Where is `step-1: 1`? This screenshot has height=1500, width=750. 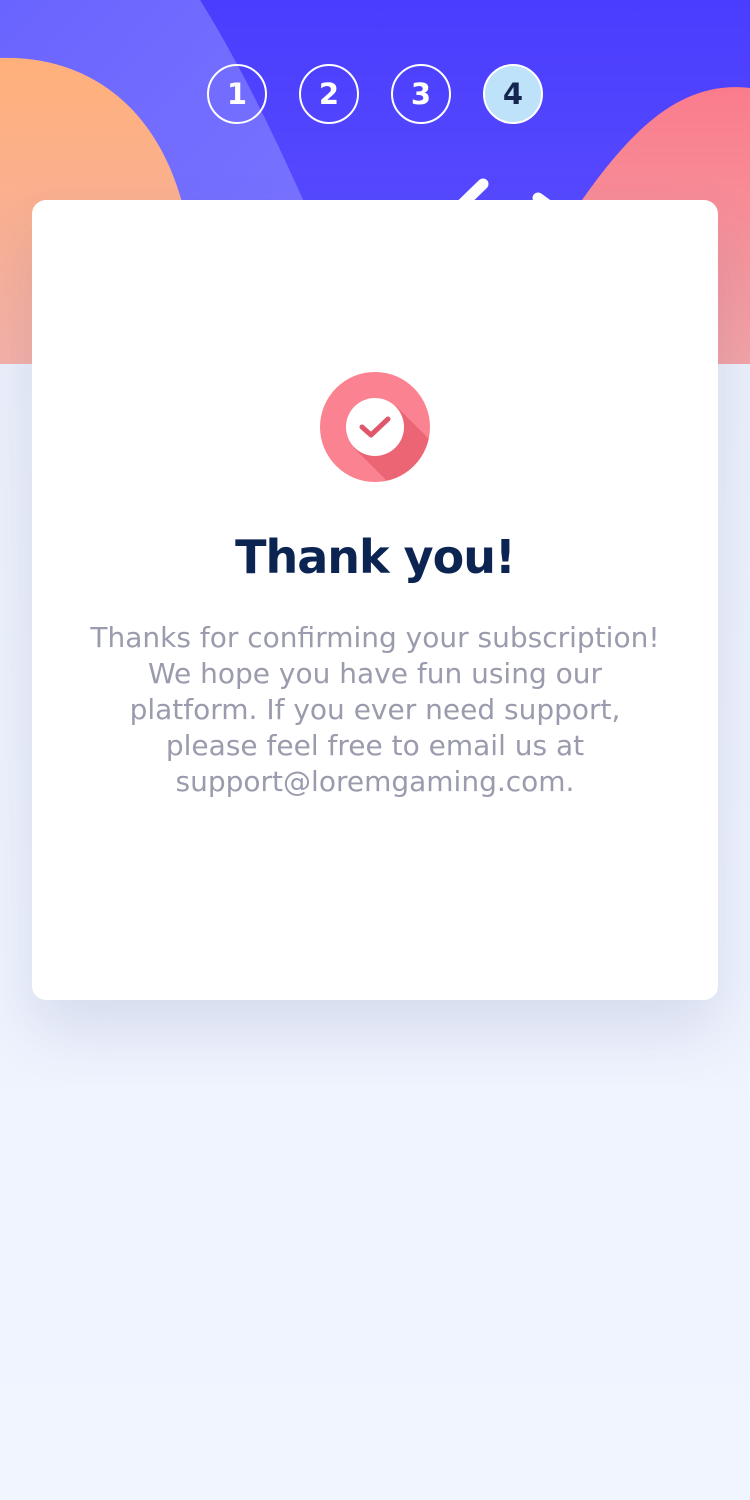
step-1: 1 is located at coordinates (237, 94).